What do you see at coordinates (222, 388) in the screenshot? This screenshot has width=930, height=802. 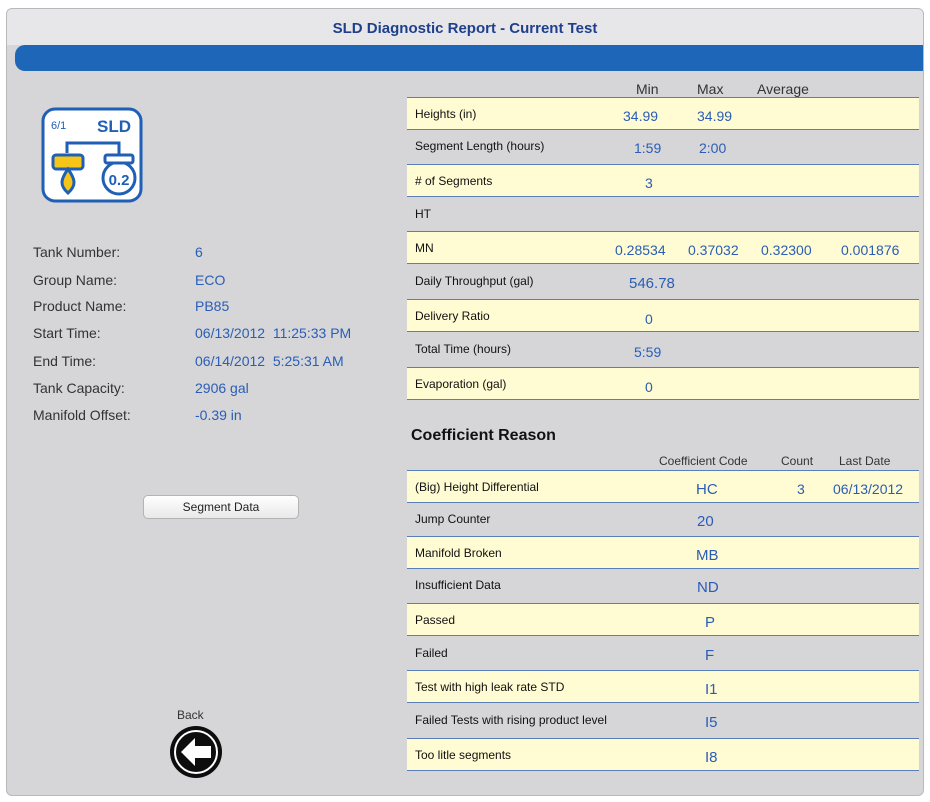 I see `tank-capacity-value: 2906 gal` at bounding box center [222, 388].